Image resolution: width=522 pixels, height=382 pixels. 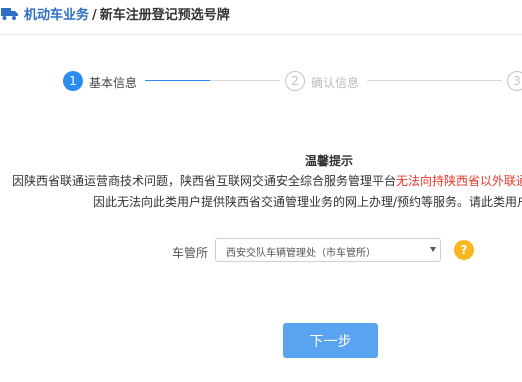 What do you see at coordinates (464, 250) in the screenshot?
I see `help-icon: ?` at bounding box center [464, 250].